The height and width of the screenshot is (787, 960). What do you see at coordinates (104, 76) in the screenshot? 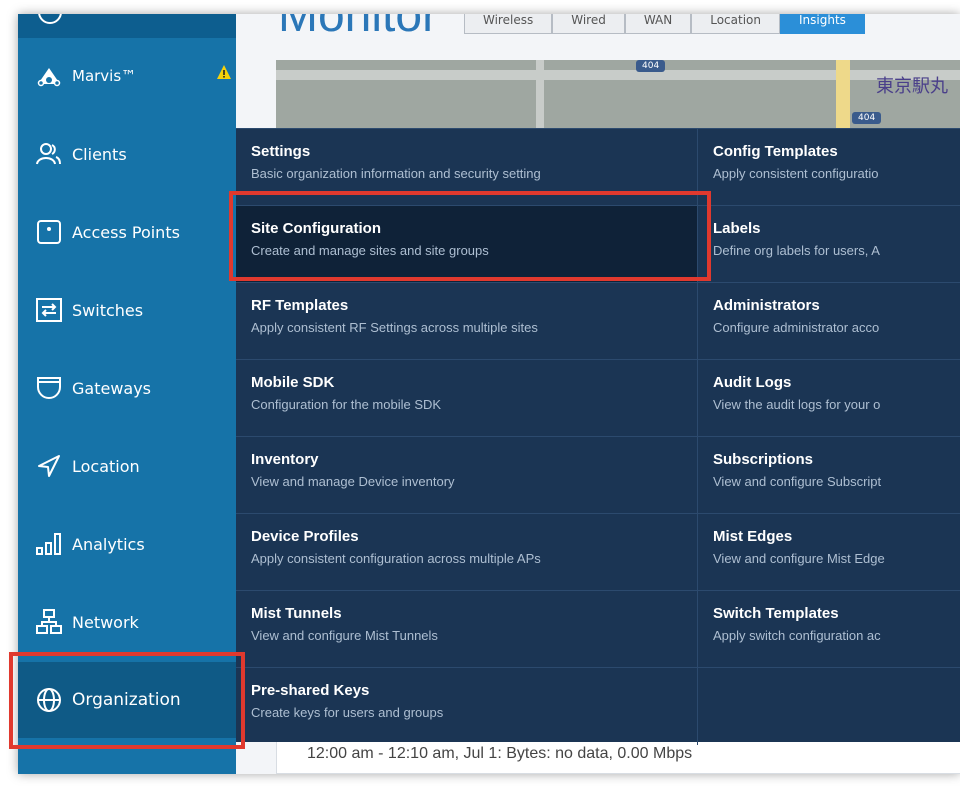
I see `sidebar-item-label: Marvis™` at bounding box center [104, 76].